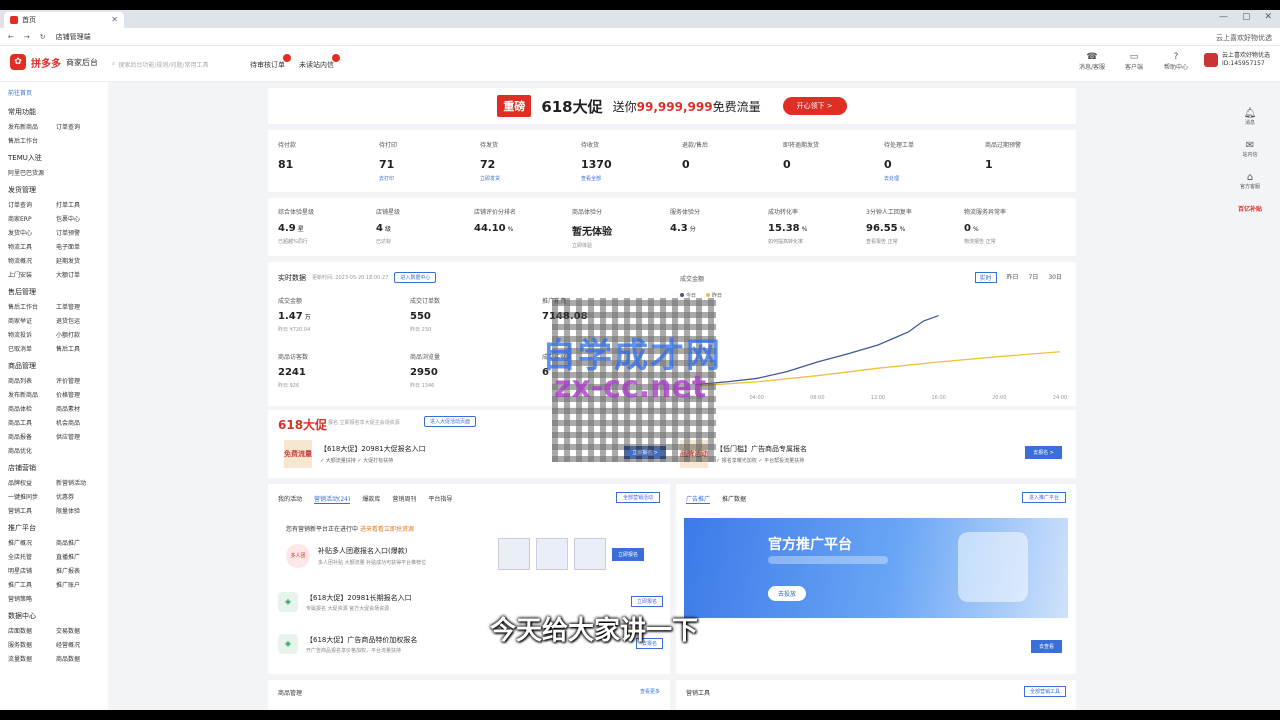 The width and height of the screenshot is (1280, 720). Describe the element at coordinates (328, 226) in the screenshot. I see `shop-metric: 综合体验星级 4.9 星已超越%同行` at that location.